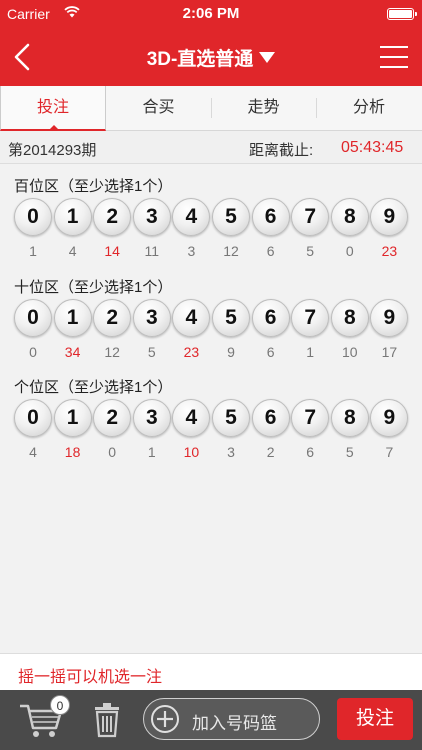  I want to click on omission-count: 17, so click(389, 352).